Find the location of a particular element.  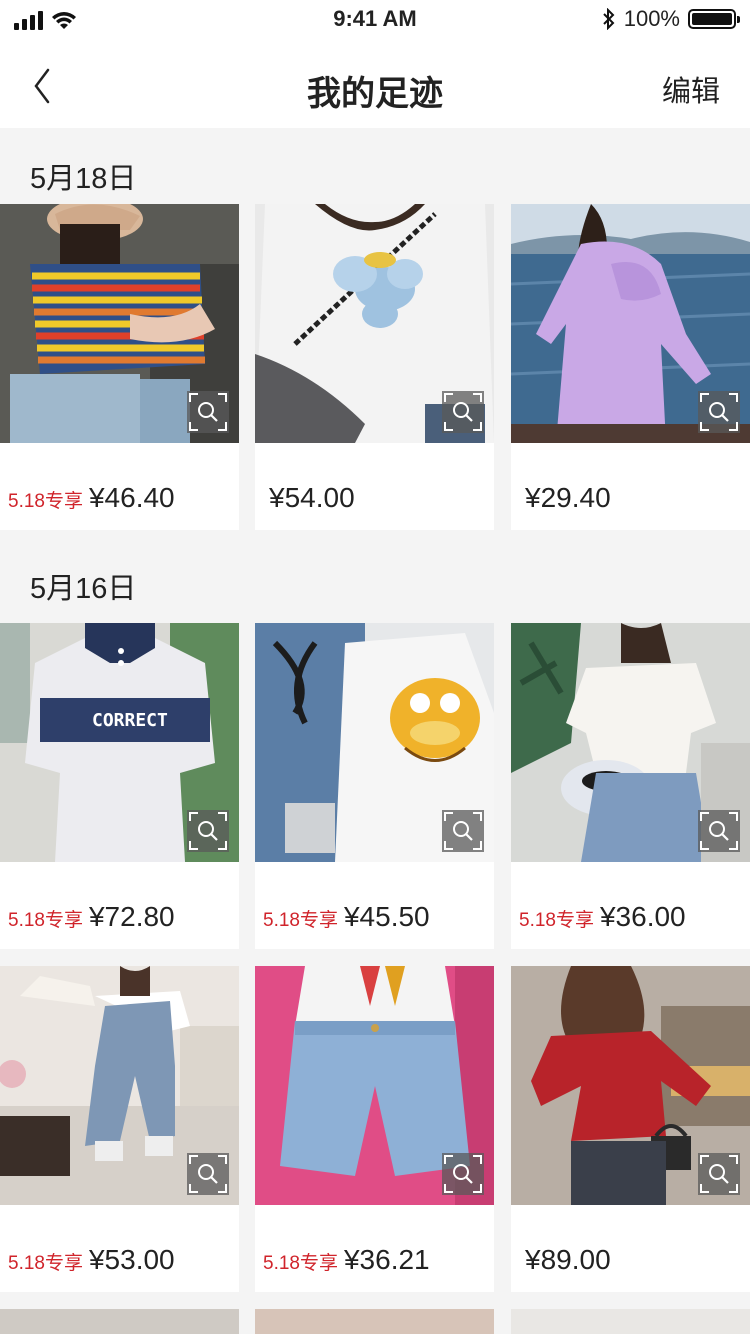

price-label: ¥89.00 is located at coordinates (568, 1259).